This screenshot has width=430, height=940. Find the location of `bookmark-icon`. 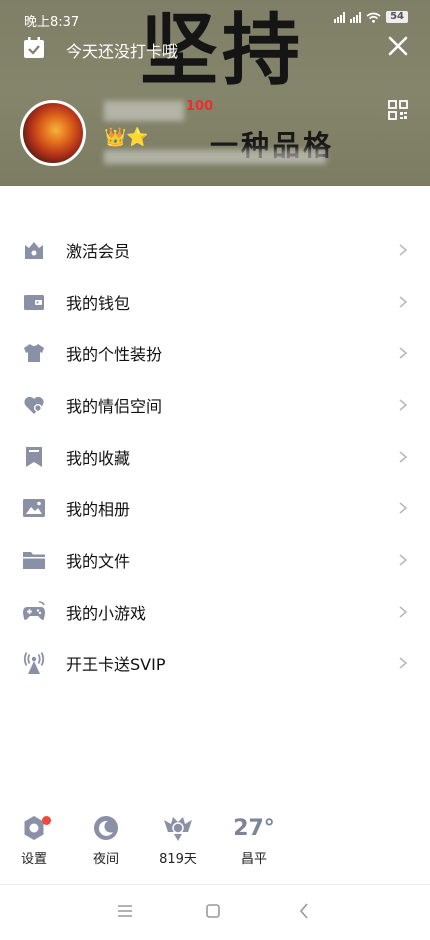

bookmark-icon is located at coordinates (34, 456).